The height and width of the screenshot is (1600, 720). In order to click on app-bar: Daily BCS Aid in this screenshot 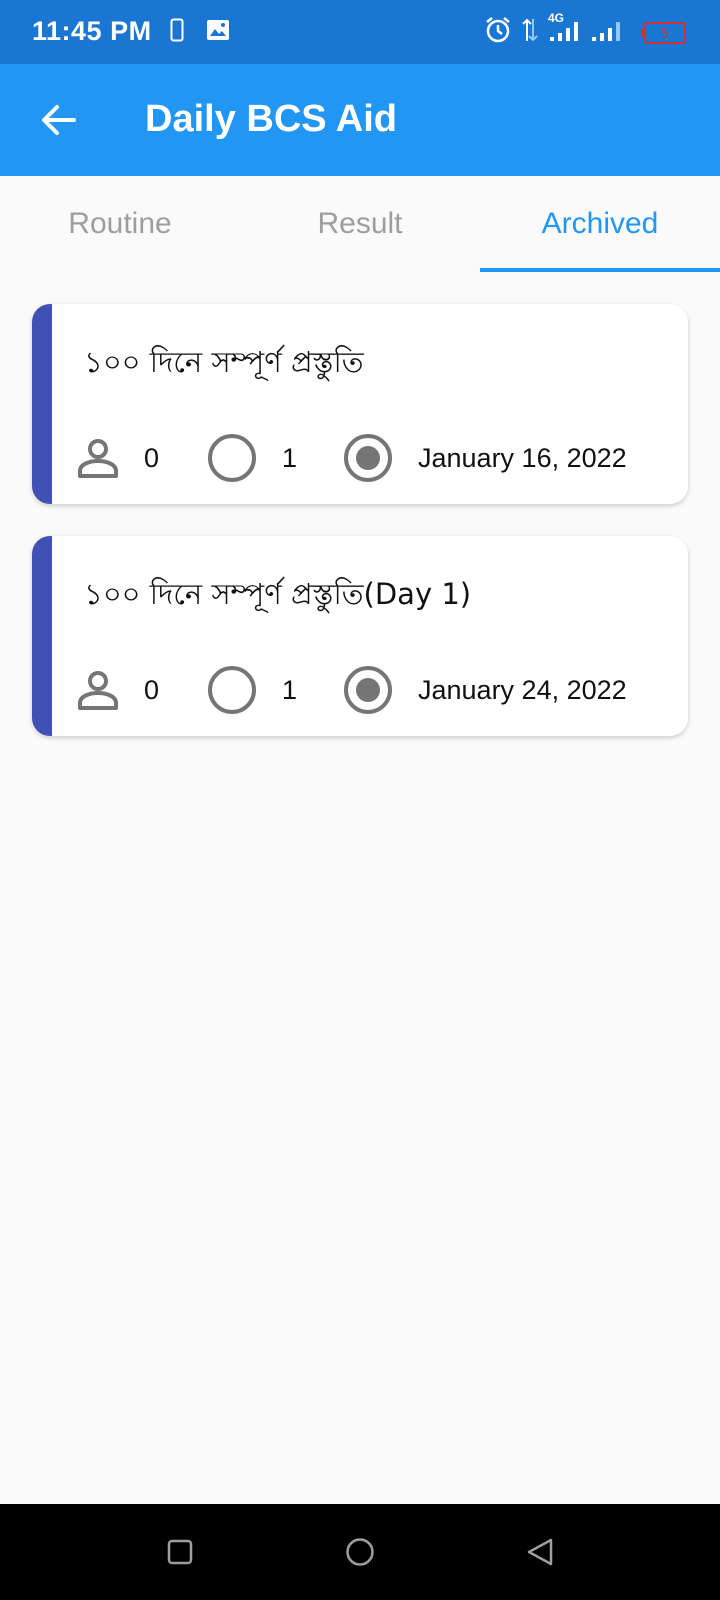, I will do `click(360, 120)`.